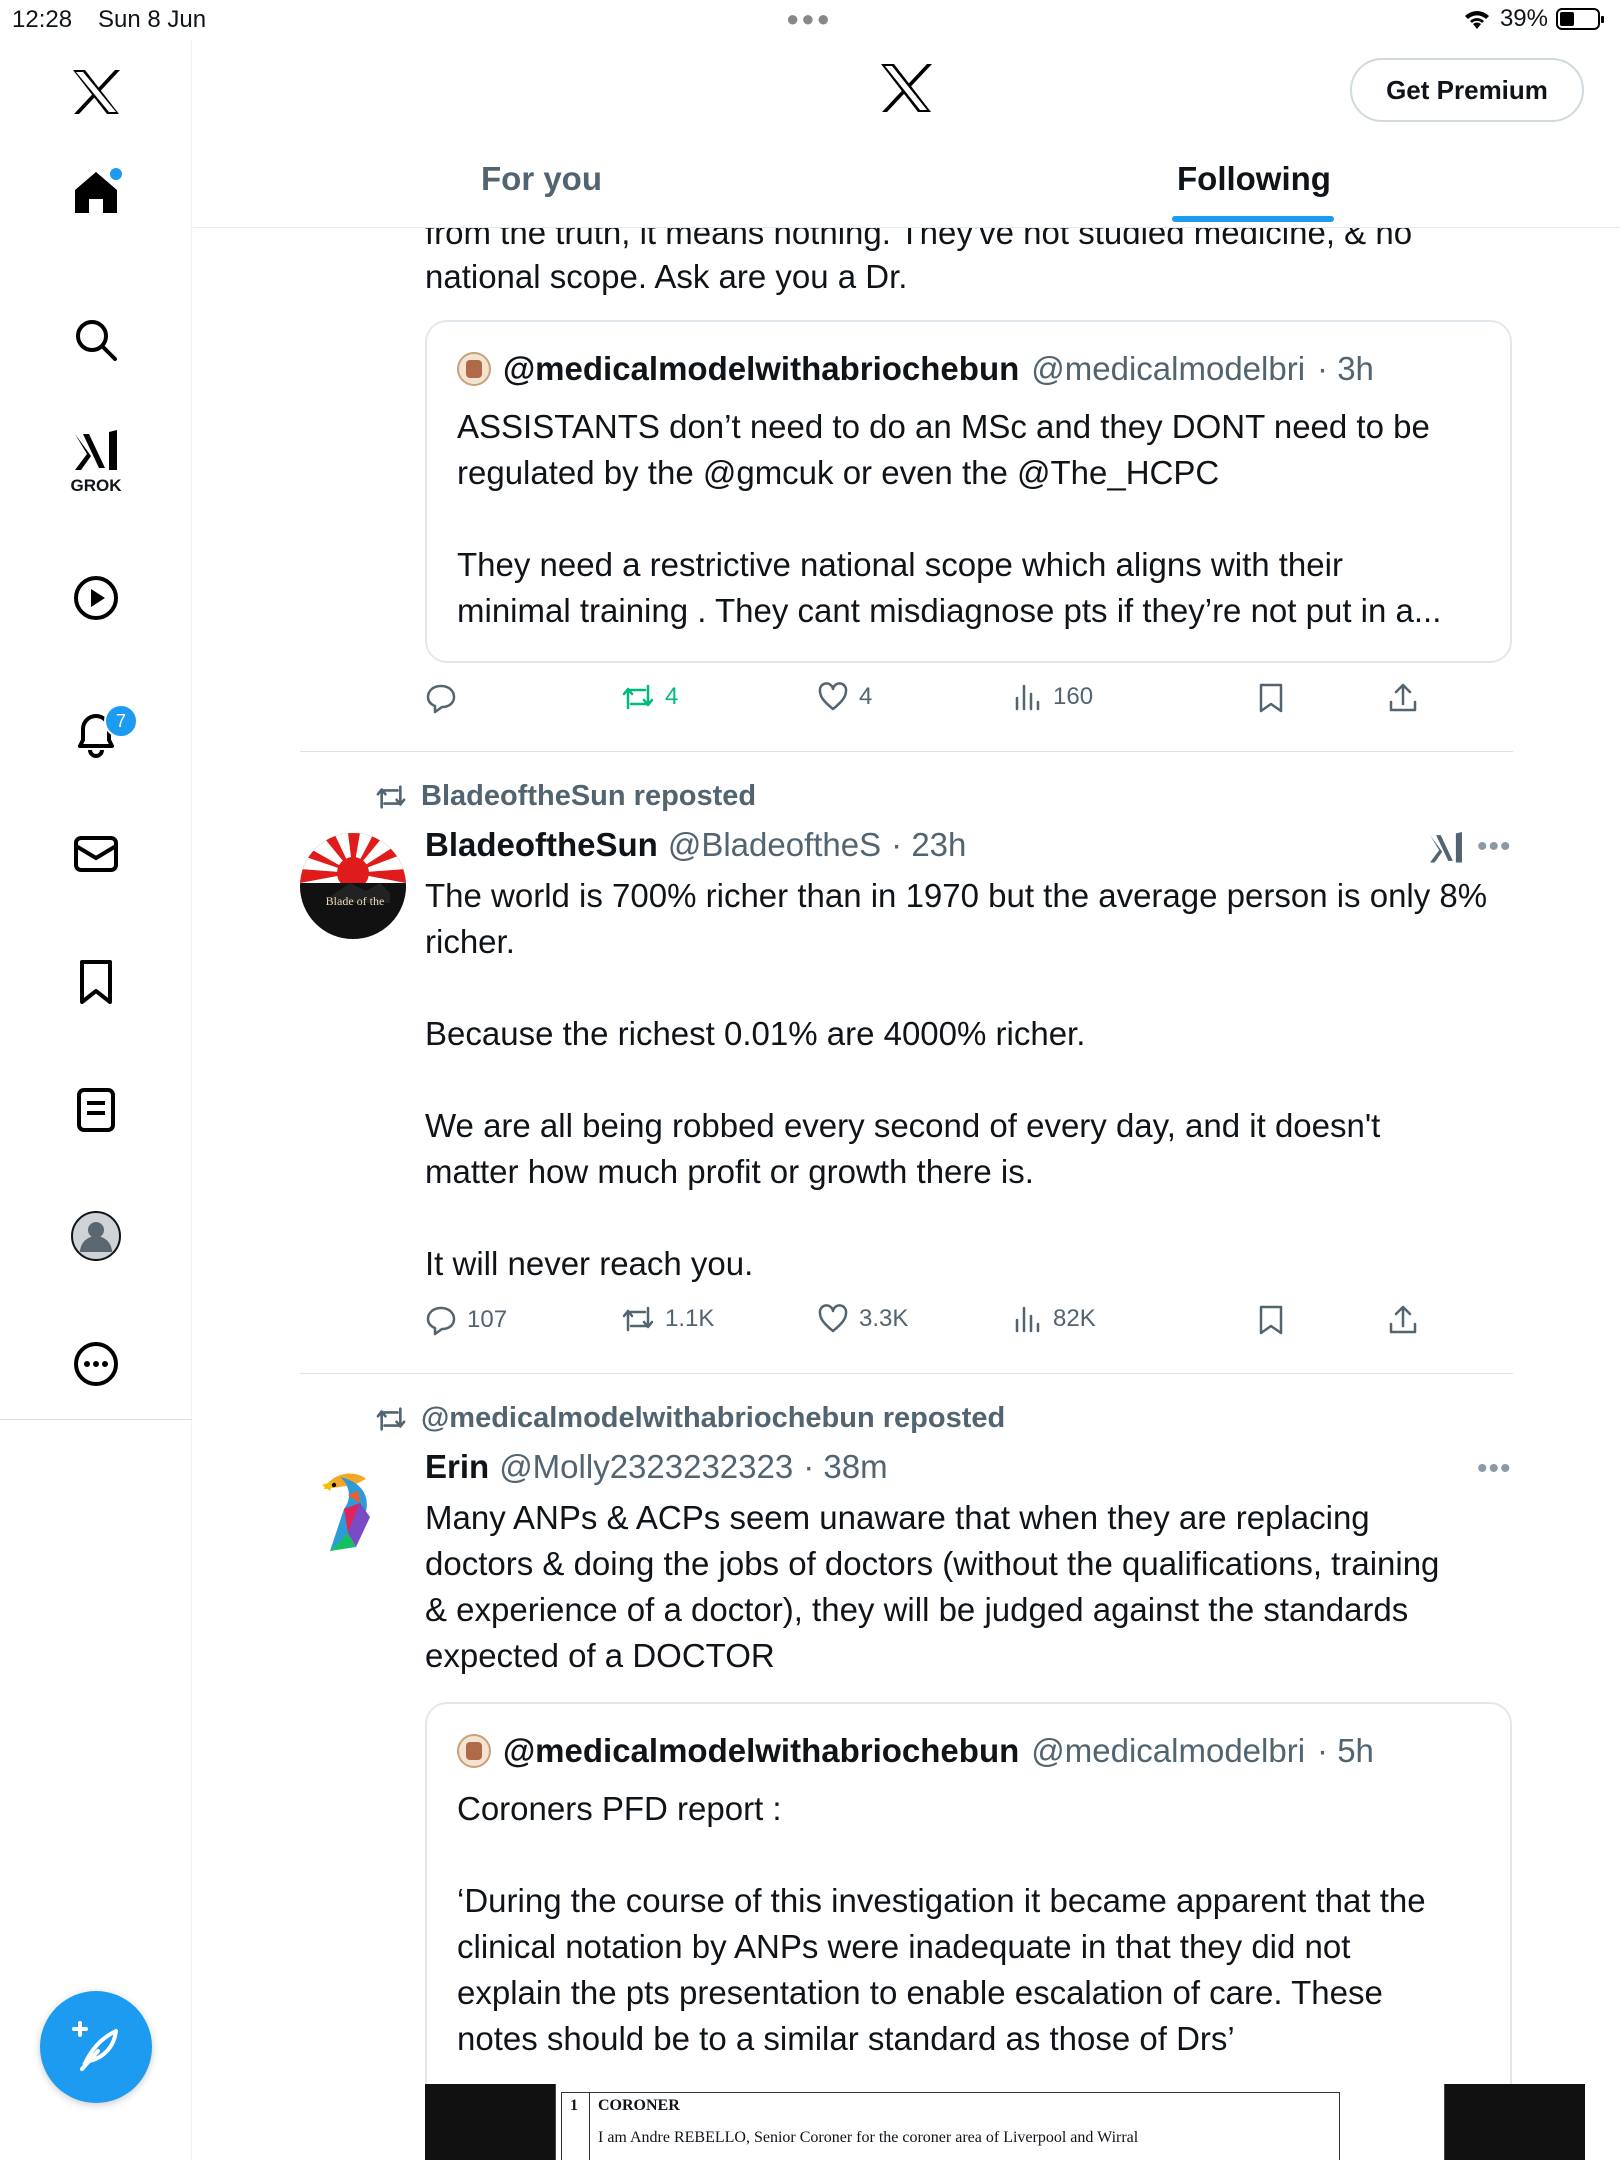 The width and height of the screenshot is (1620, 2160). I want to click on tab-for-you: For you, so click(541, 179).